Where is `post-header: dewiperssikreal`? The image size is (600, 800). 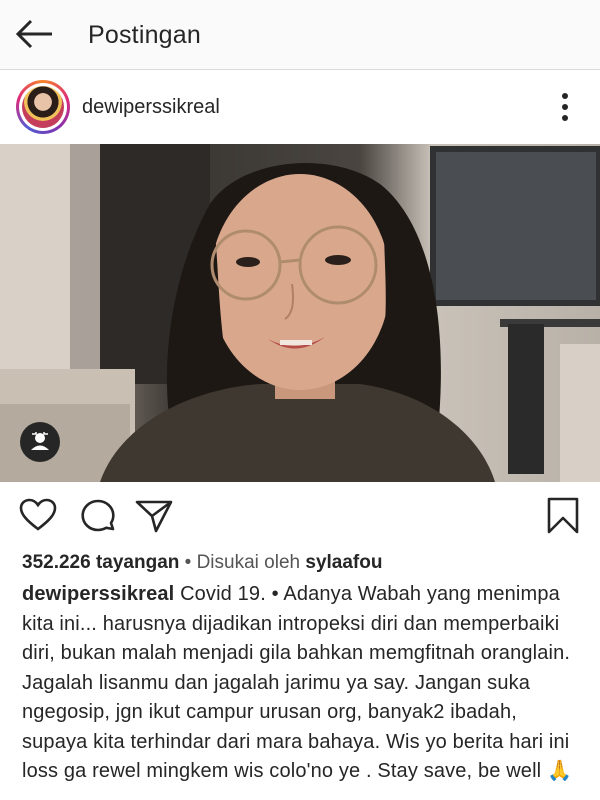
post-header: dewiperssikreal is located at coordinates (300, 107).